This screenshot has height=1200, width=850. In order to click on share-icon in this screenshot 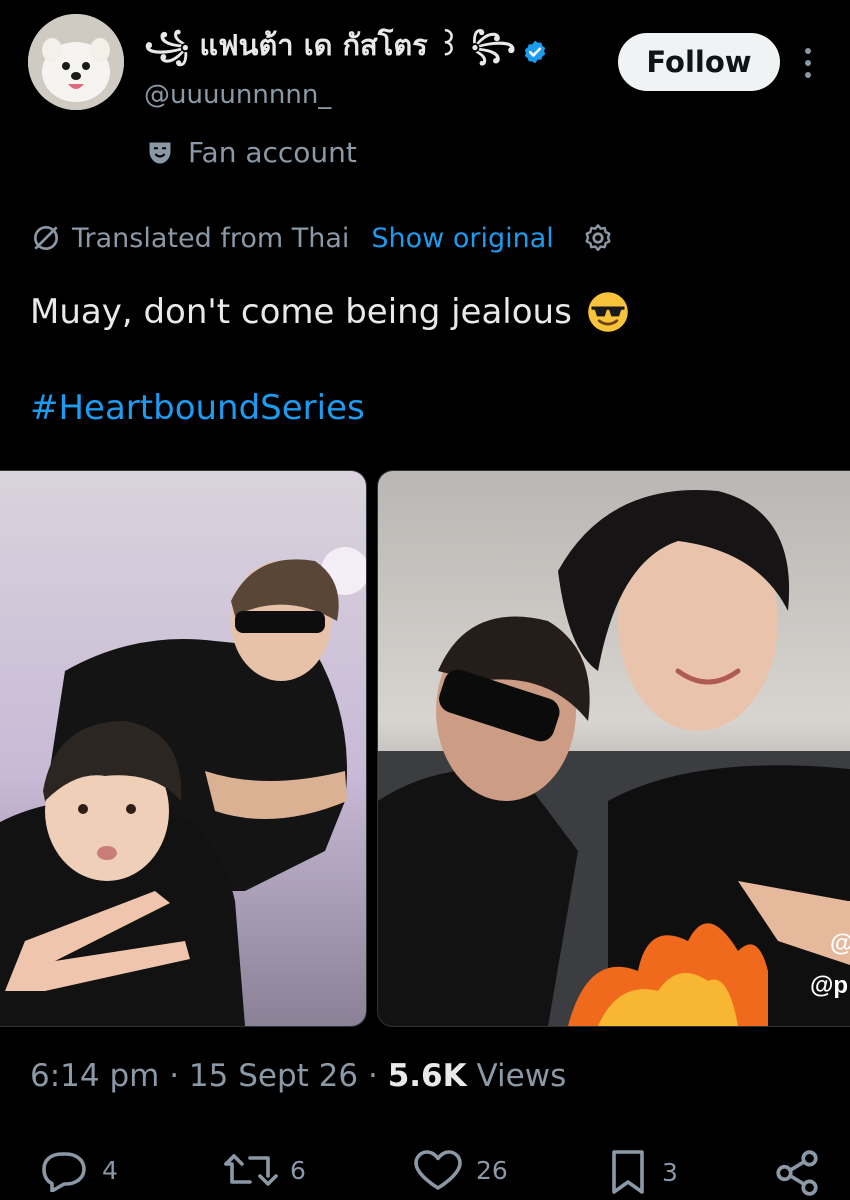, I will do `click(797, 1173)`.